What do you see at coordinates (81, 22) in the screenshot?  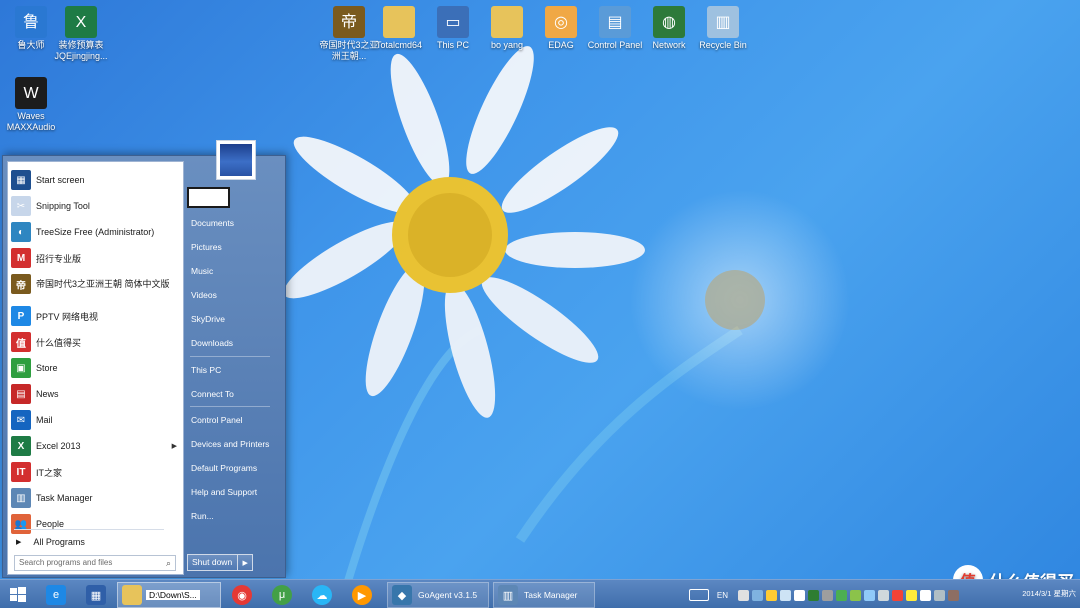 I see `excel-file-icon: X` at bounding box center [81, 22].